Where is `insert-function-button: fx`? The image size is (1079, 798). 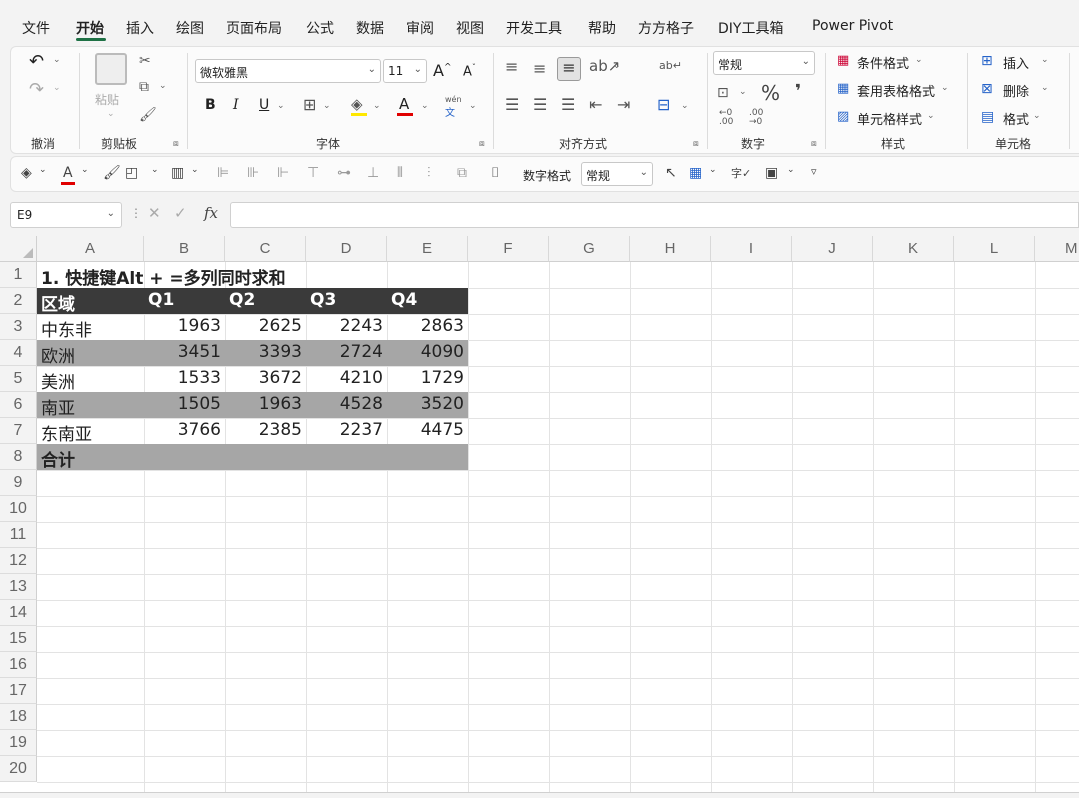
insert-function-button: fx is located at coordinates (211, 213).